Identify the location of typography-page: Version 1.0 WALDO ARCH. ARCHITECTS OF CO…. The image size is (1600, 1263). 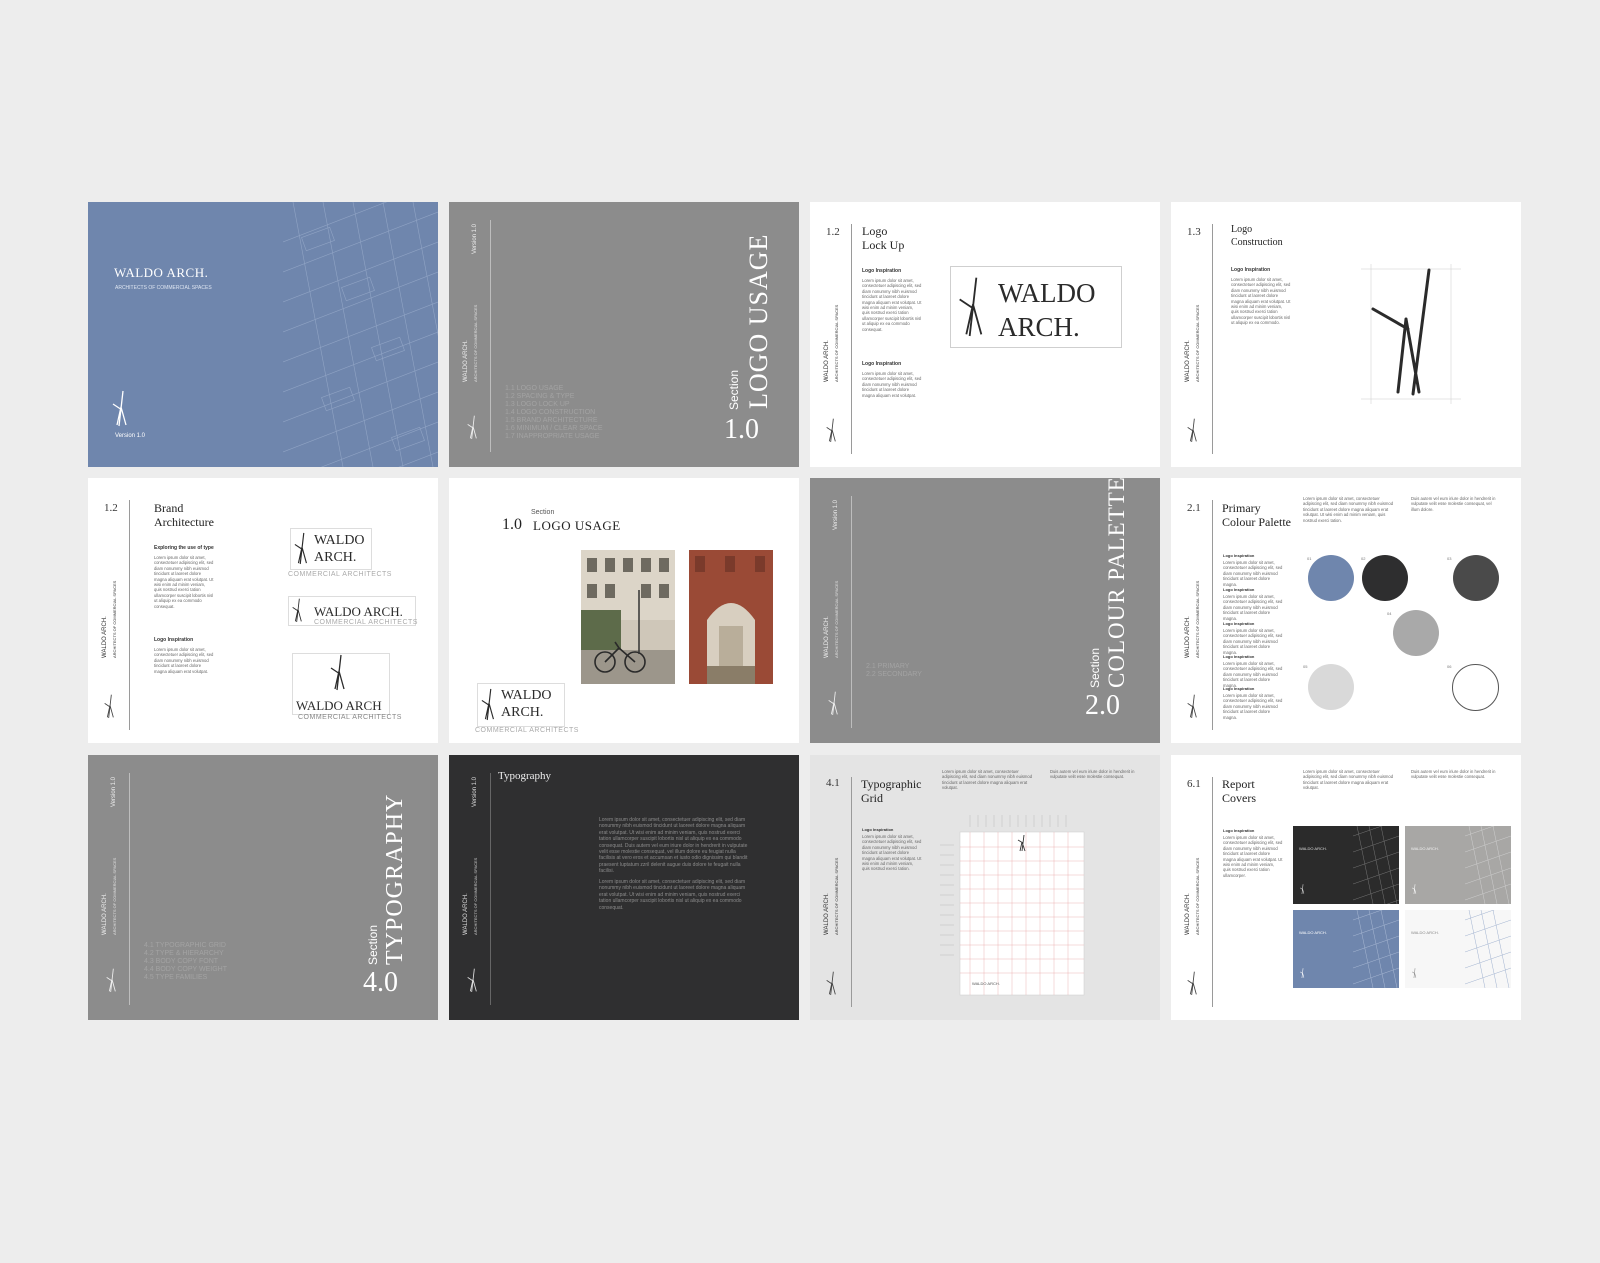
(624, 887).